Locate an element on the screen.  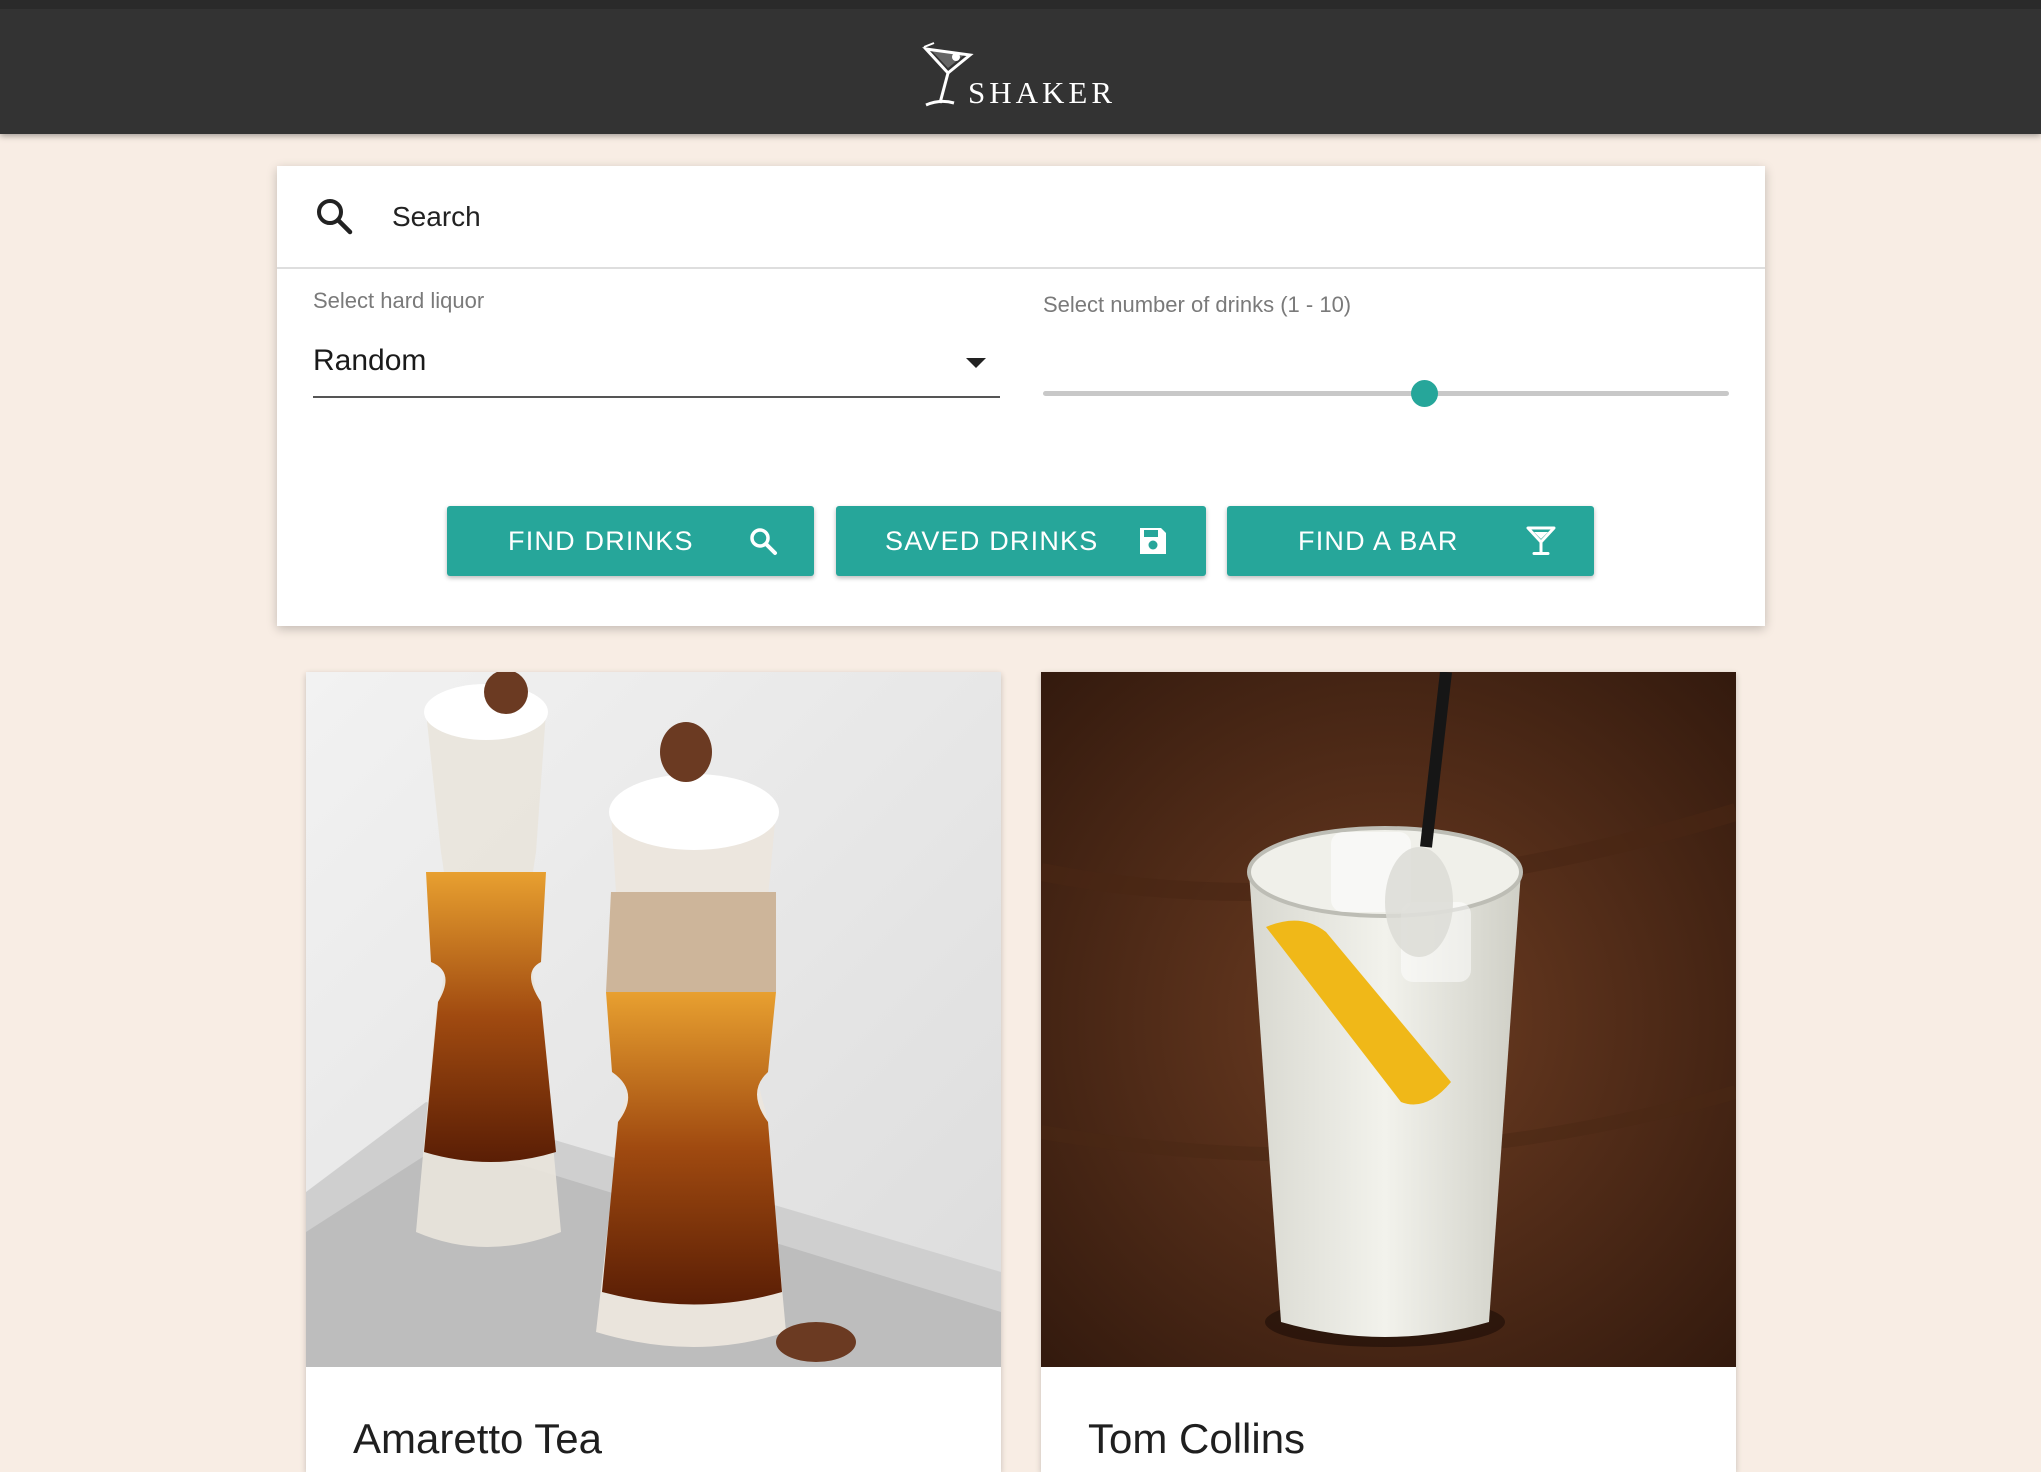
find-a-bar-button: FIND A BAR is located at coordinates (1410, 541).